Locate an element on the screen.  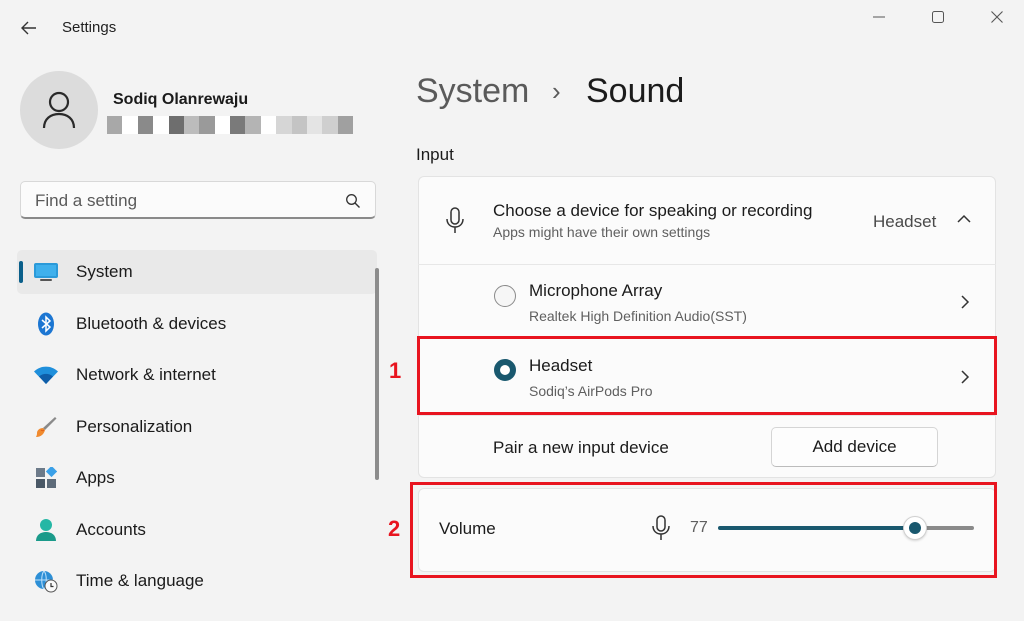
back-arrow-icon is located at coordinates (28, 28).